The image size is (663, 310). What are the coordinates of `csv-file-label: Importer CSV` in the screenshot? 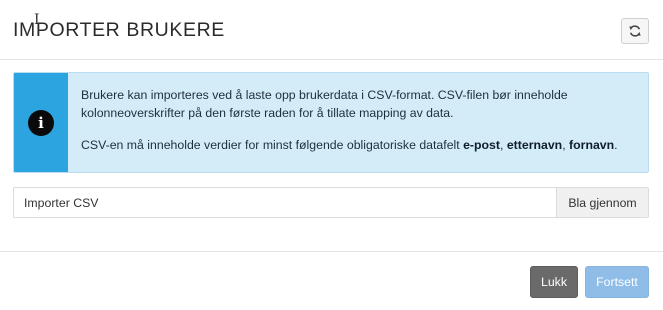 It's located at (61, 203).